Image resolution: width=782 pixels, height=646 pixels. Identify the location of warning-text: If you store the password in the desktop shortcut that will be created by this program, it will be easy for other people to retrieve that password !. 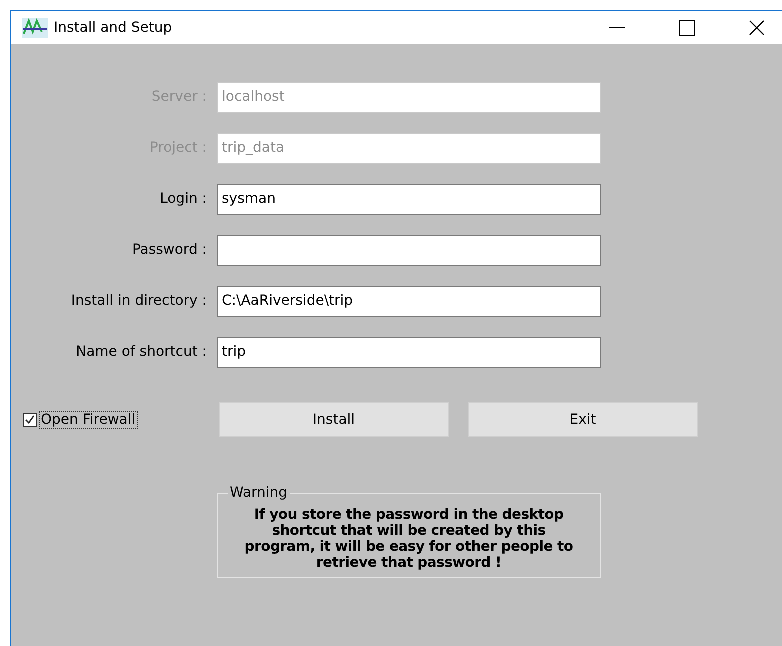
(409, 539).